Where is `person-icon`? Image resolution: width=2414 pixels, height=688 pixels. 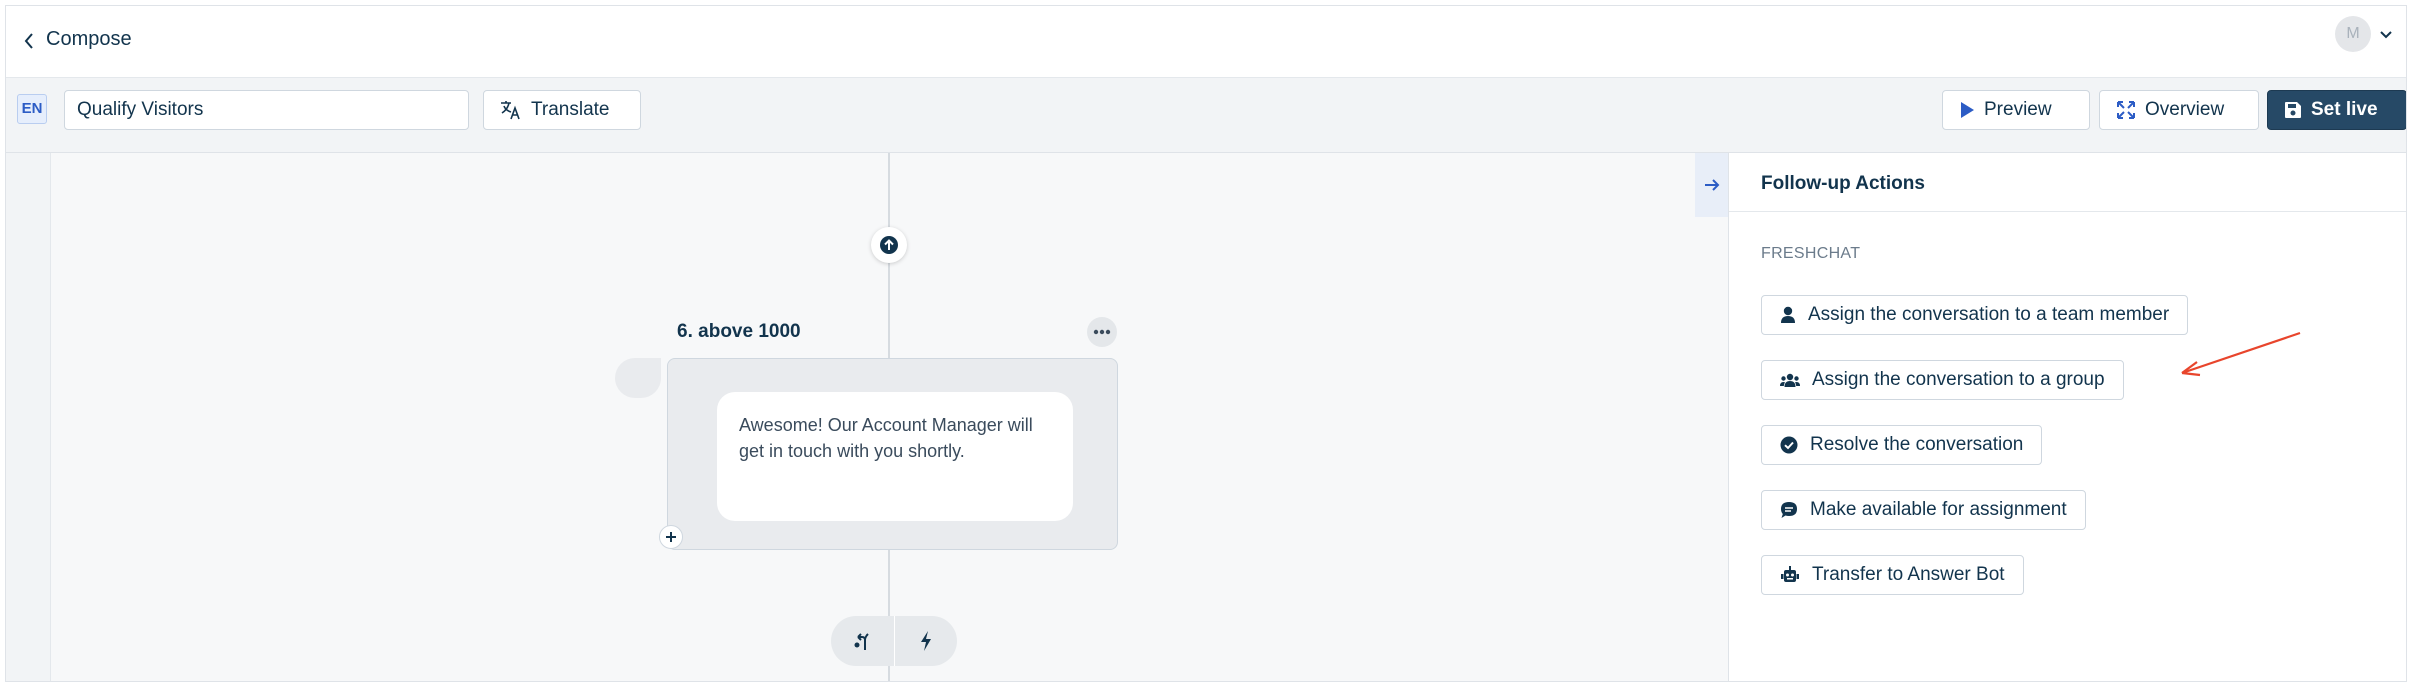
person-icon is located at coordinates (1788, 314).